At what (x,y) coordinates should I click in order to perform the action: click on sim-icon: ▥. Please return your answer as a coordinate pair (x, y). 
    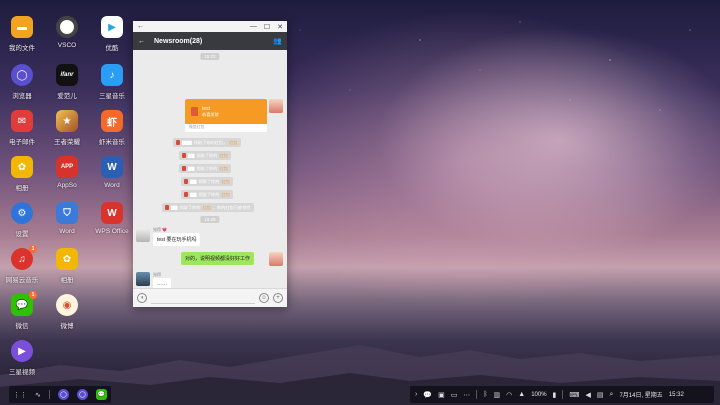
    Looking at the image, I should click on (497, 395).